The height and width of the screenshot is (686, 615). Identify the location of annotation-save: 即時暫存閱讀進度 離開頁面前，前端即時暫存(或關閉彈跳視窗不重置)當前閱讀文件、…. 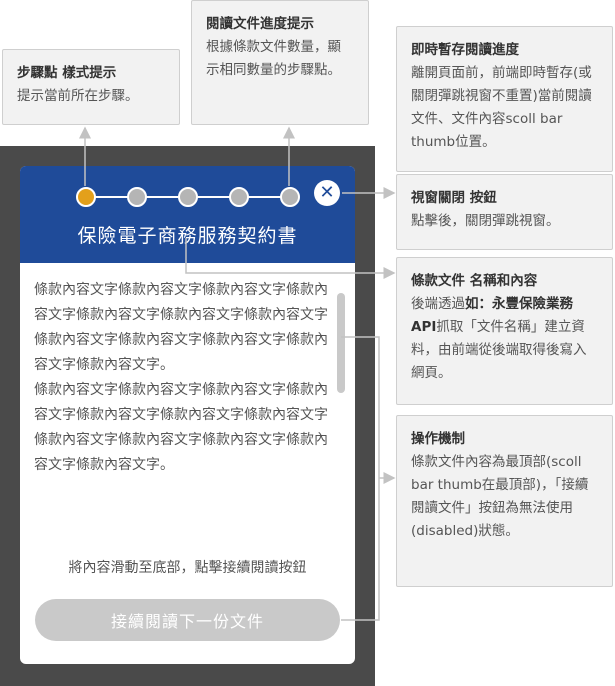
(504, 99).